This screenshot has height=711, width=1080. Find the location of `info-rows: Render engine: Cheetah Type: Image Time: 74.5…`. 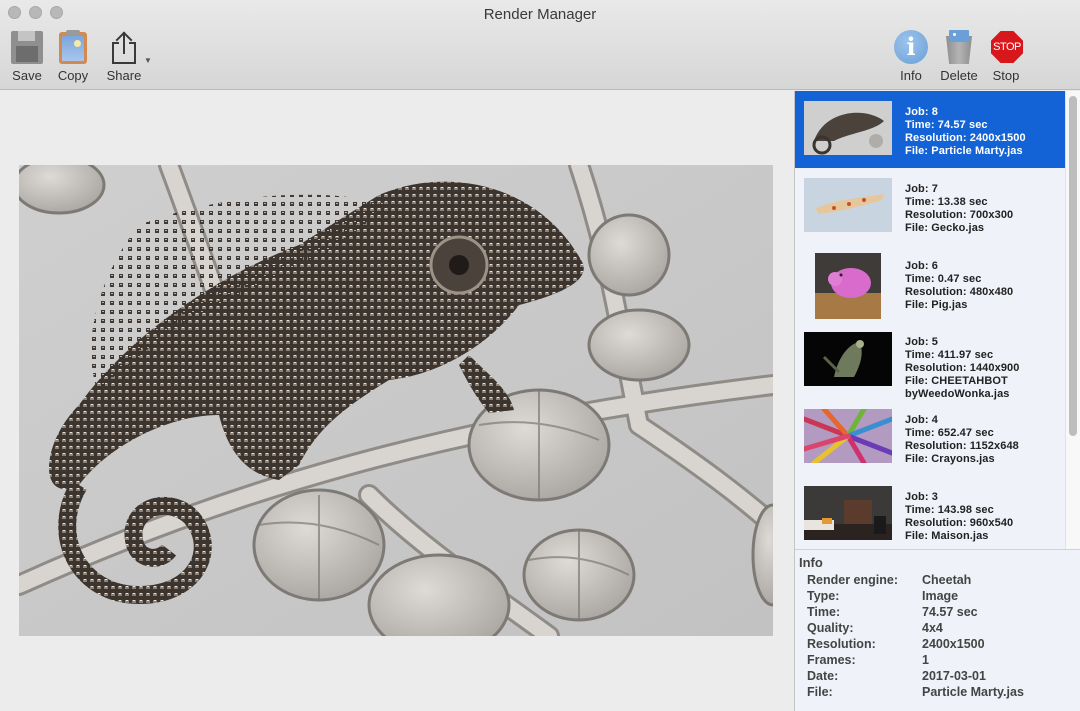

info-rows: Render engine: Cheetah Type: Image Time: 74.5… is located at coordinates (915, 637).